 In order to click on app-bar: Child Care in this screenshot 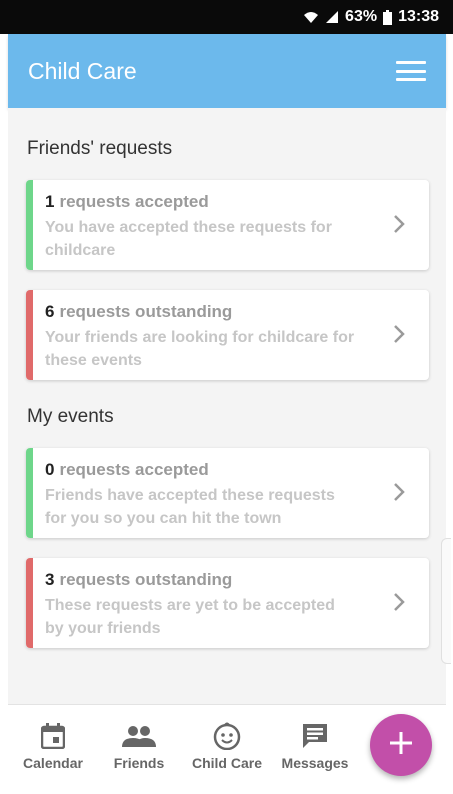, I will do `click(227, 71)`.